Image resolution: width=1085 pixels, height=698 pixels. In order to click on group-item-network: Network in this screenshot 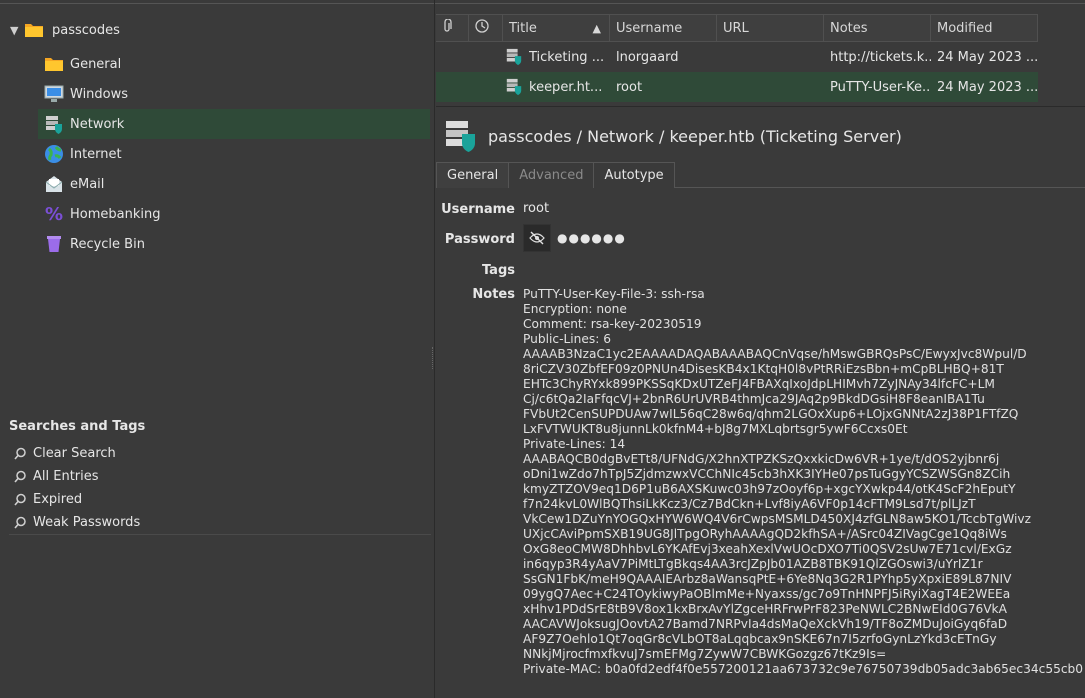, I will do `click(234, 124)`.